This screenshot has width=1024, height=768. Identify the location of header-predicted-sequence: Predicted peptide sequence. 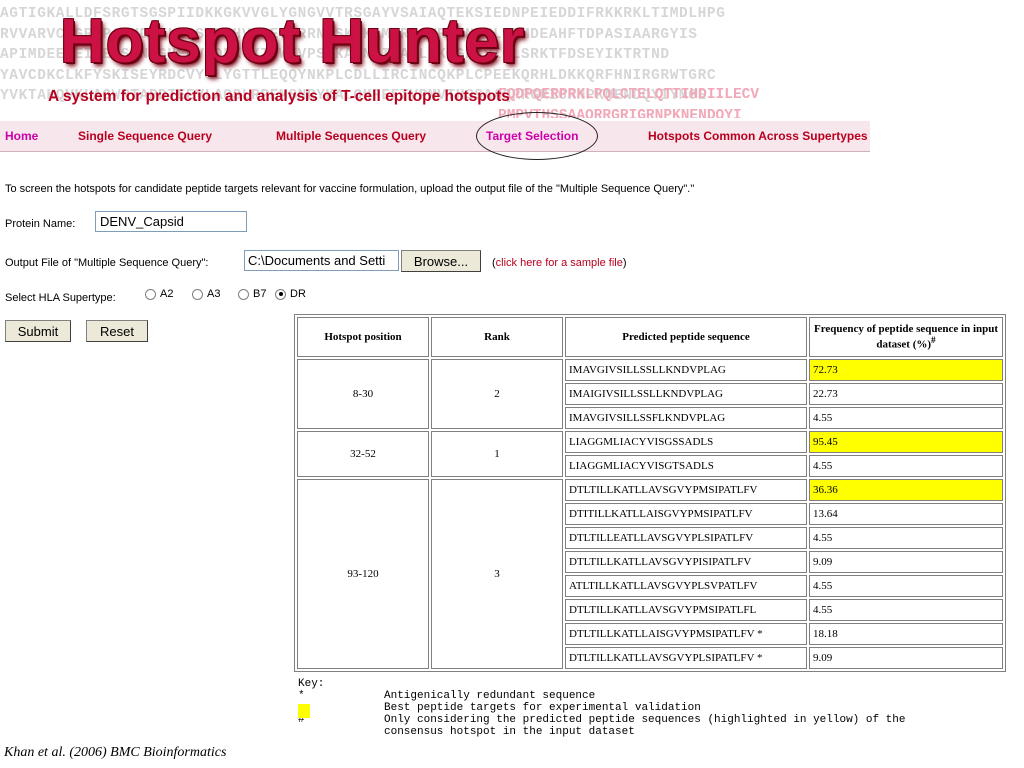
(686, 337).